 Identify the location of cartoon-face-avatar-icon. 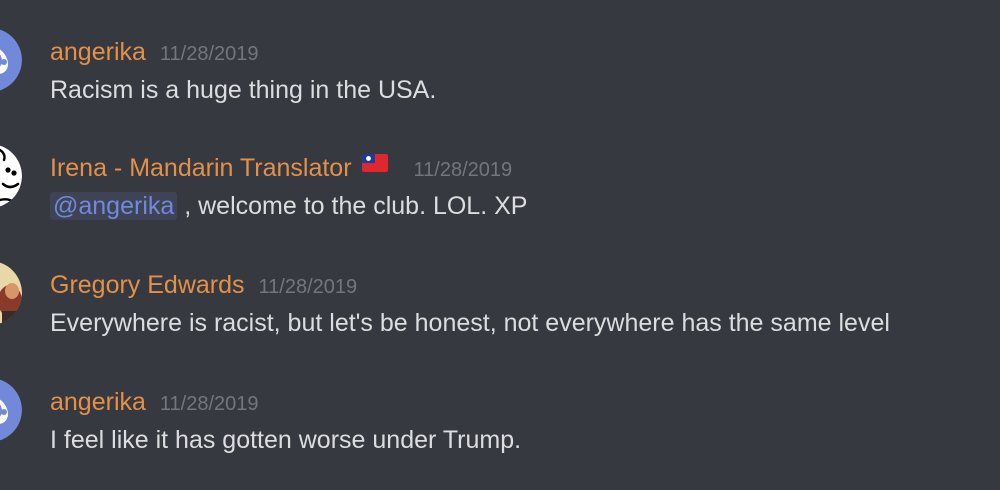
(11, 176).